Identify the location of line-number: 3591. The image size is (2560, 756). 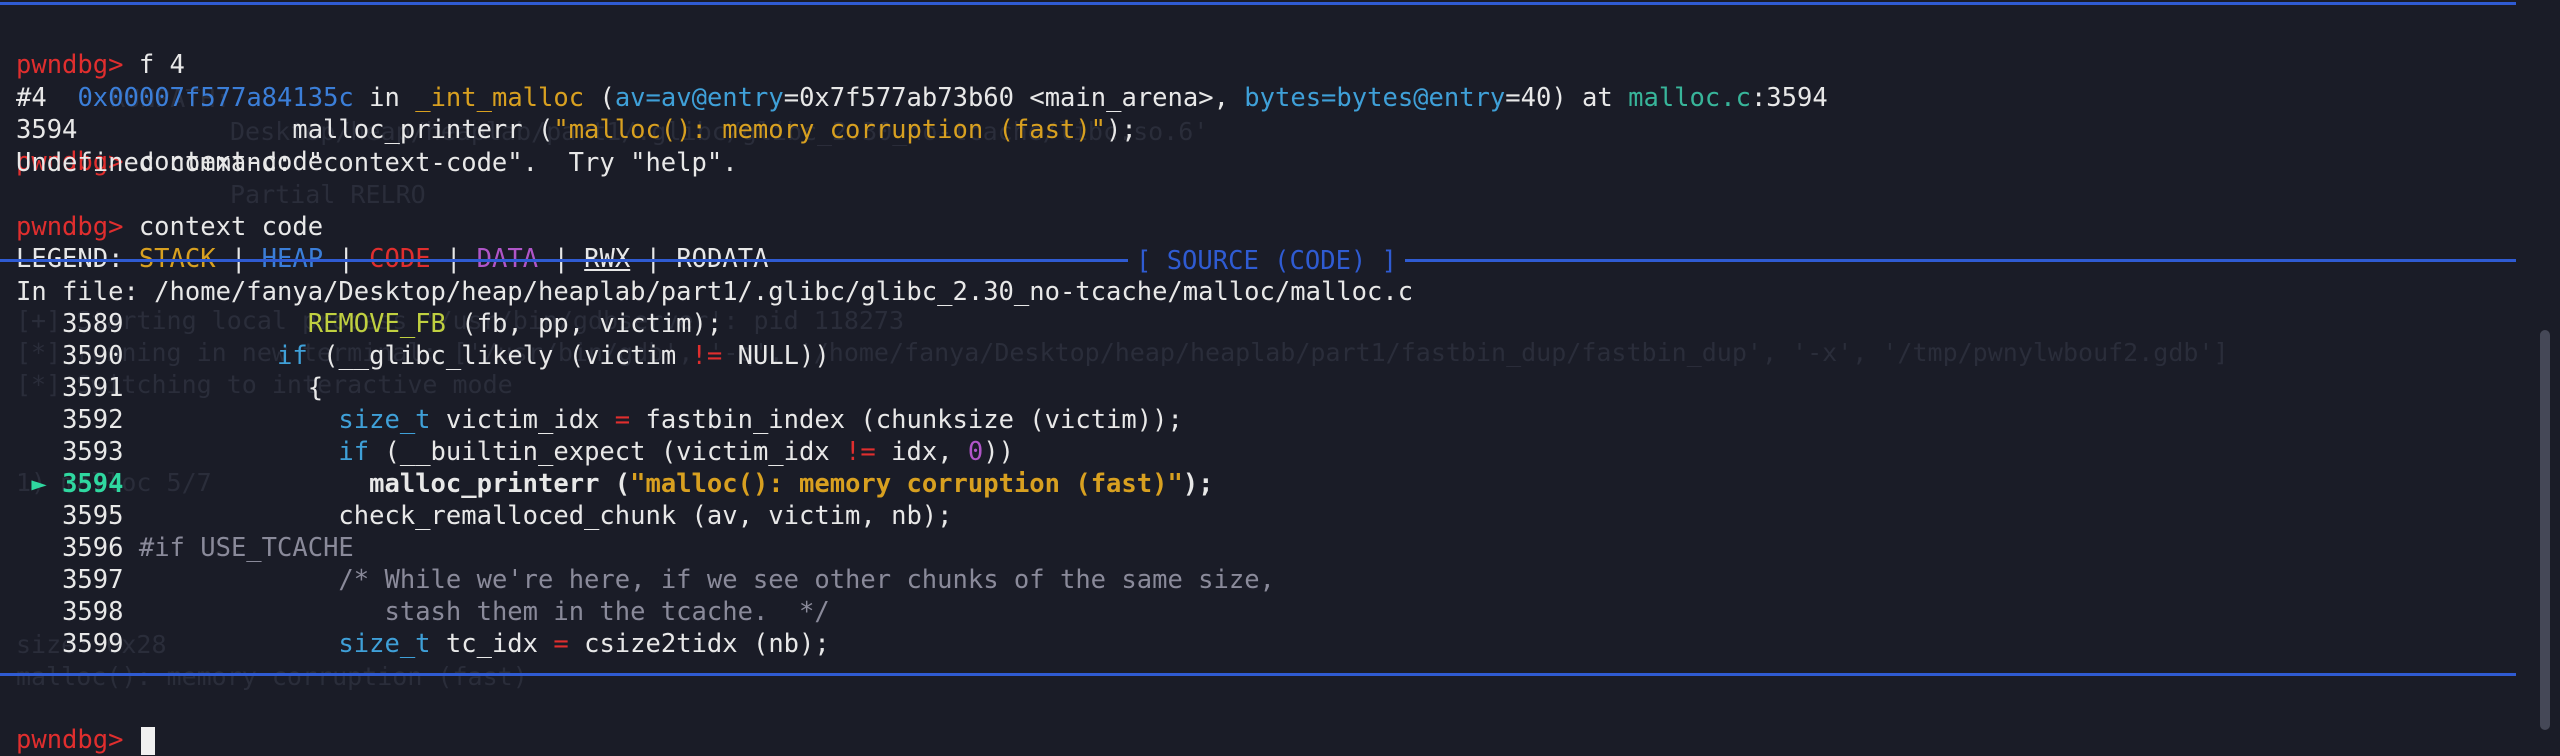
(93, 388).